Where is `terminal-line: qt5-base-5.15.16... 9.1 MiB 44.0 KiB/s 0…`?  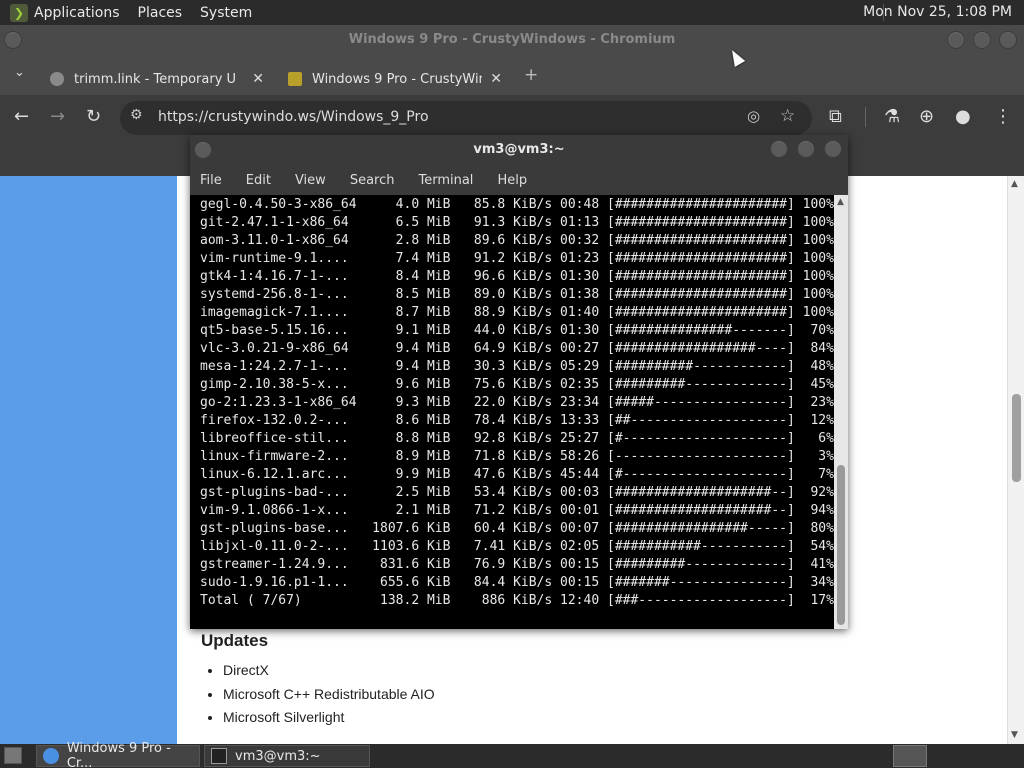 terminal-line: qt5-base-5.15.16... 9.1 MiB 44.0 KiB/s 0… is located at coordinates (517, 330).